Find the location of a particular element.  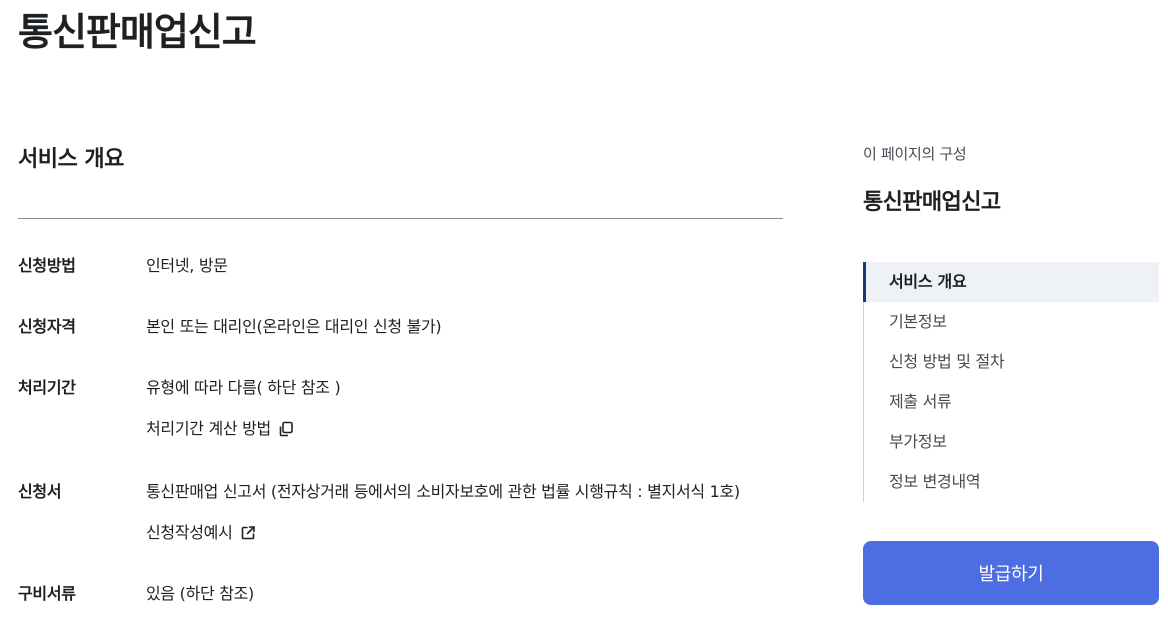

toc-item-basic-info: 기본정보 is located at coordinates (1011, 322).